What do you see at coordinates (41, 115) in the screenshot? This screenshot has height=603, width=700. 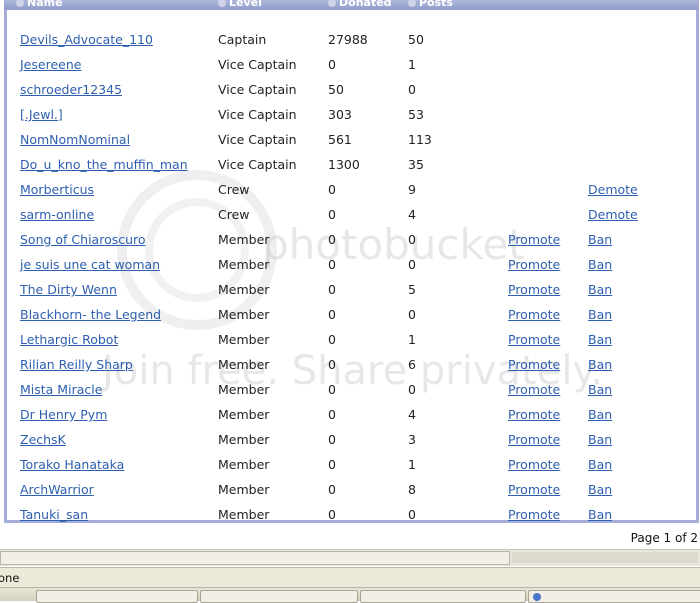 I see `member-name-link: [.Jewl.]` at bounding box center [41, 115].